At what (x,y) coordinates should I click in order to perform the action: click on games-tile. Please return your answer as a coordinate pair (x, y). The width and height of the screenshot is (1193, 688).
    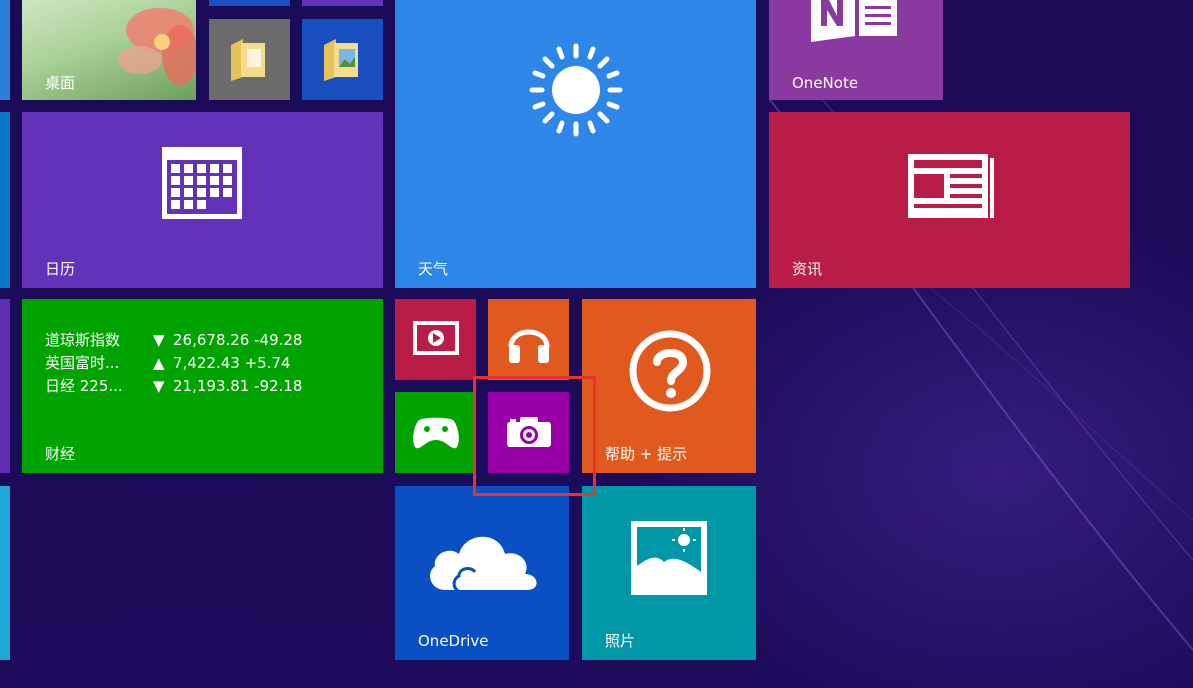
    Looking at the image, I should click on (435, 432).